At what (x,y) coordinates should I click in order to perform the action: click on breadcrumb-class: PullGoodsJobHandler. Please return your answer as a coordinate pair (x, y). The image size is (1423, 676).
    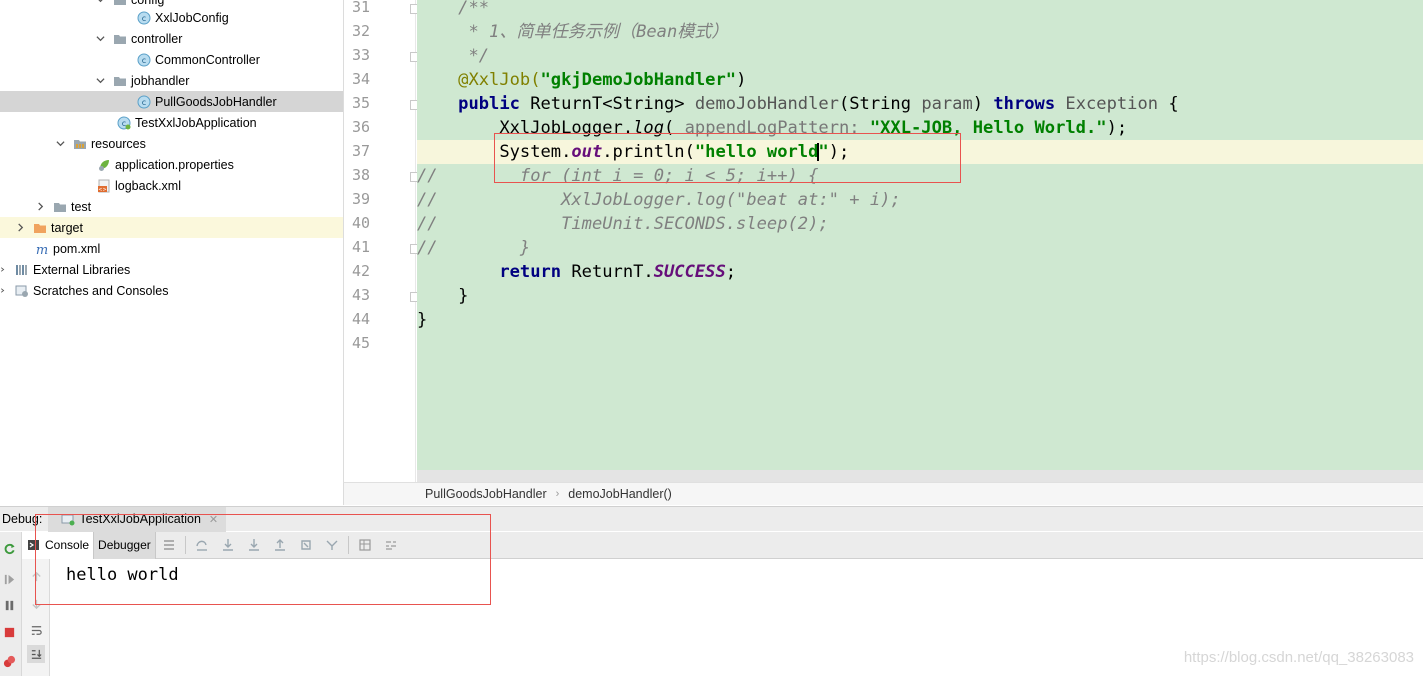
    Looking at the image, I should click on (486, 494).